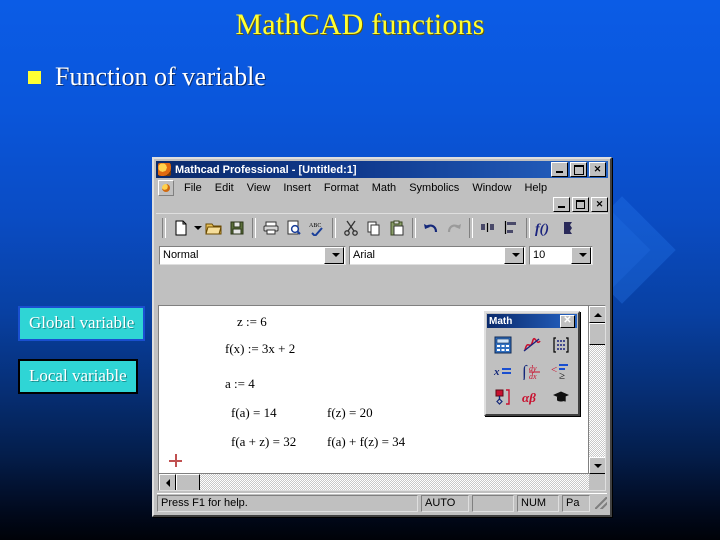  I want to click on mdi-restore-button, so click(580, 204).